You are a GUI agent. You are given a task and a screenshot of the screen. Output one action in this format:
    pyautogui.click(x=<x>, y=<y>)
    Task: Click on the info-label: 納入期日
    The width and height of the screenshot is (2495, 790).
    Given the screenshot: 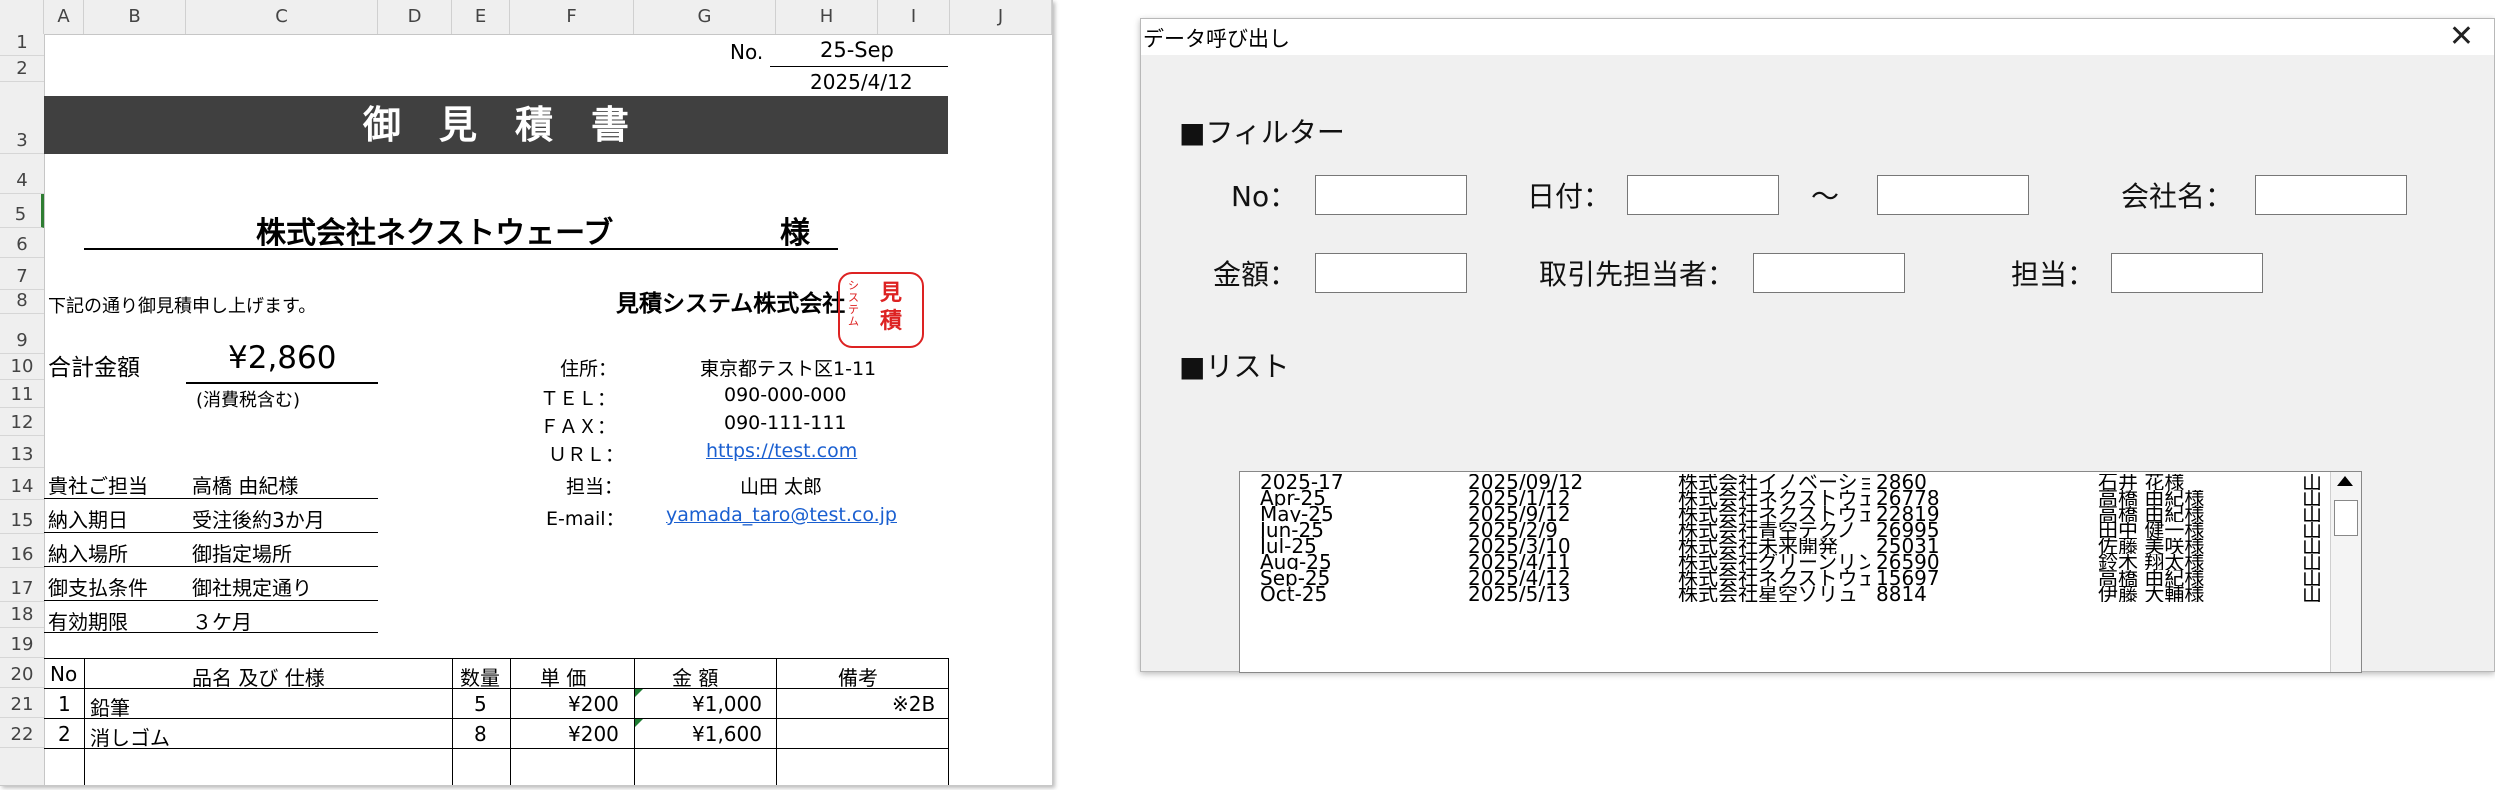 What is the action you would take?
    pyautogui.click(x=88, y=520)
    